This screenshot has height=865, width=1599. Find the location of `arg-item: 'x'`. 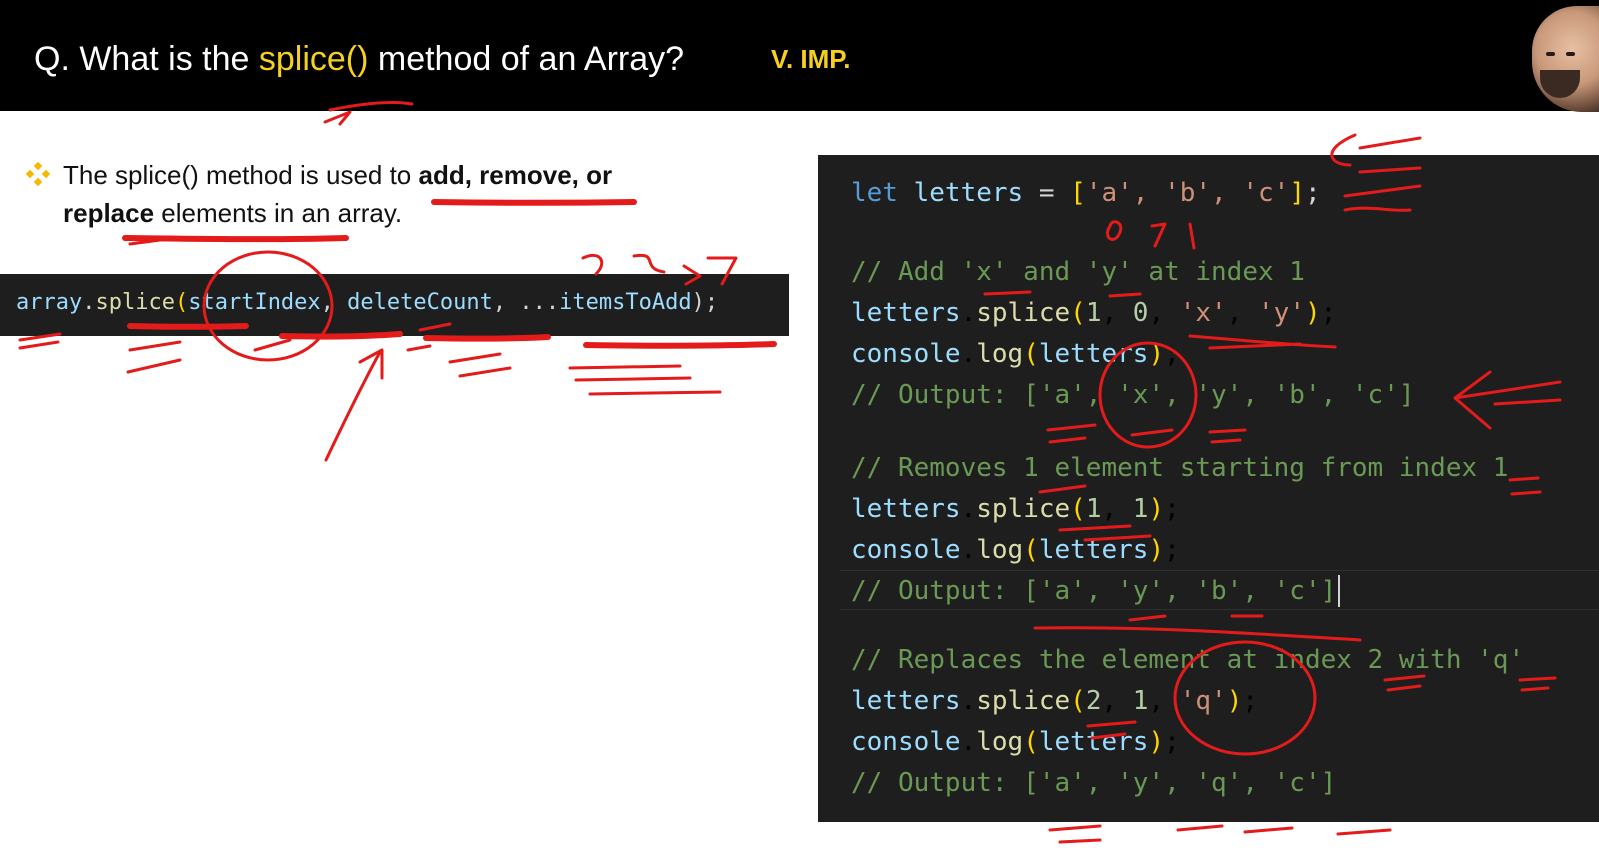

arg-item: 'x' is located at coordinates (1203, 313).